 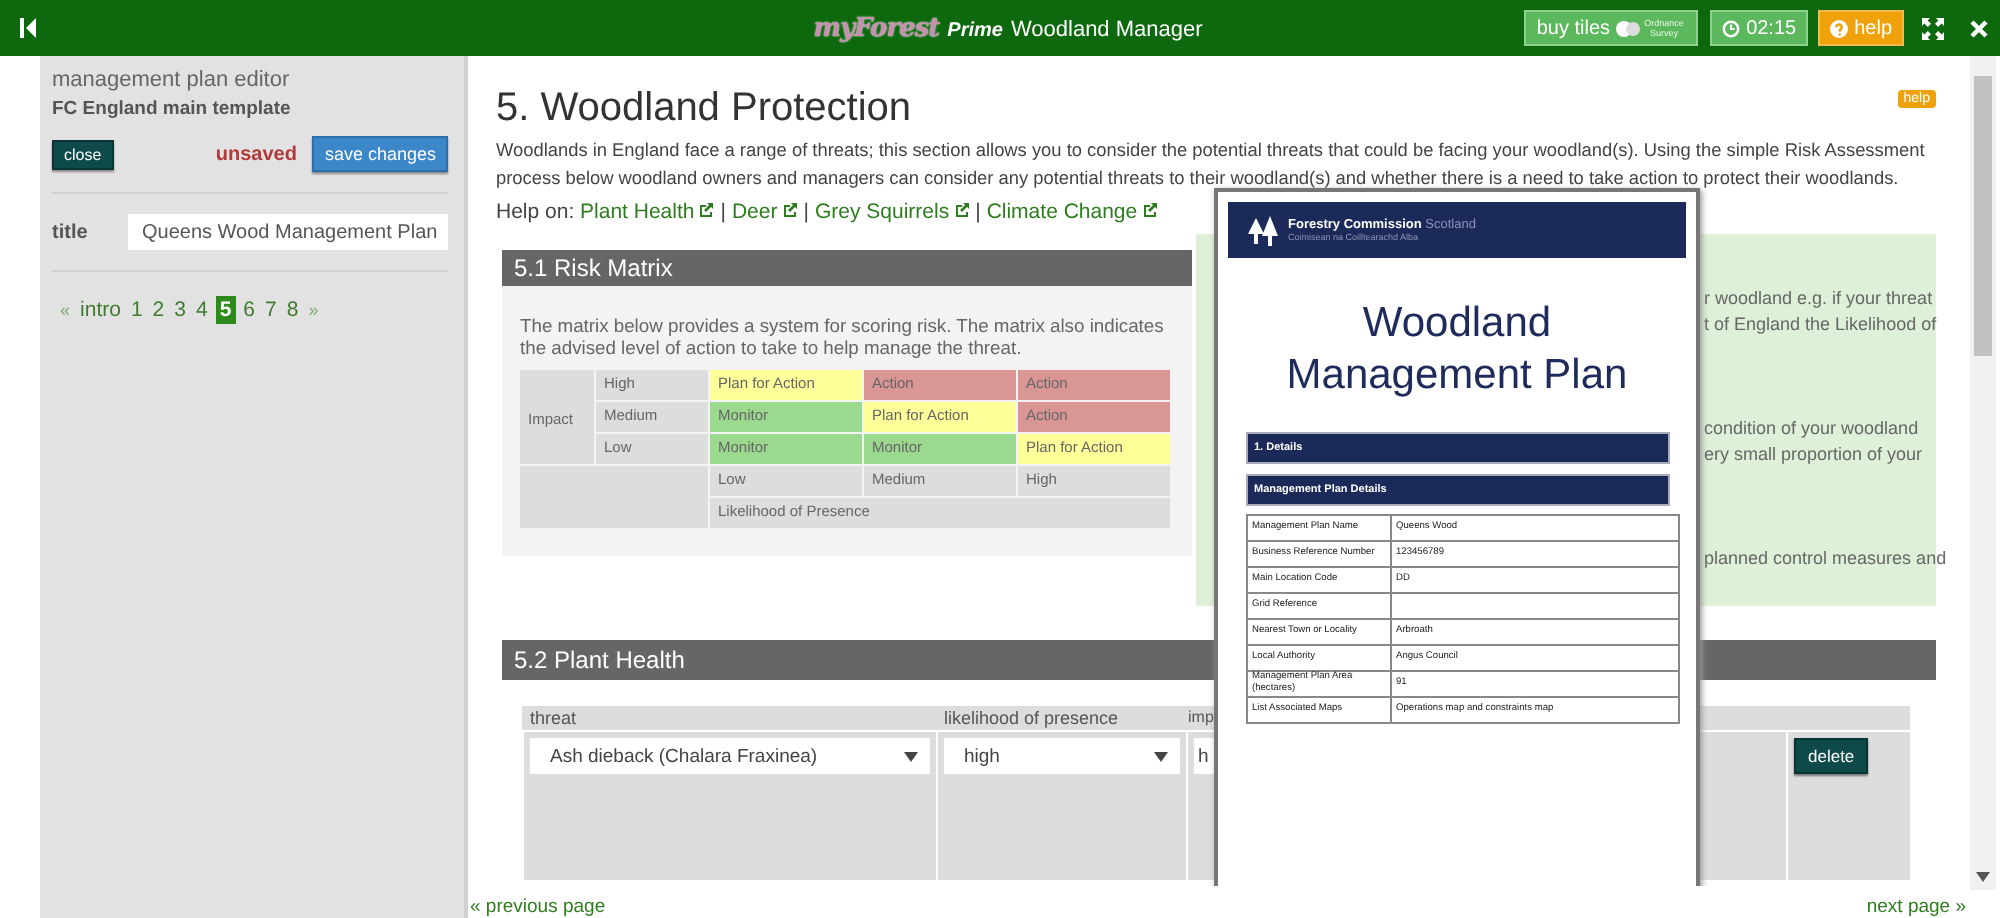 I want to click on next-page-link: next page », so click(x=1916, y=907).